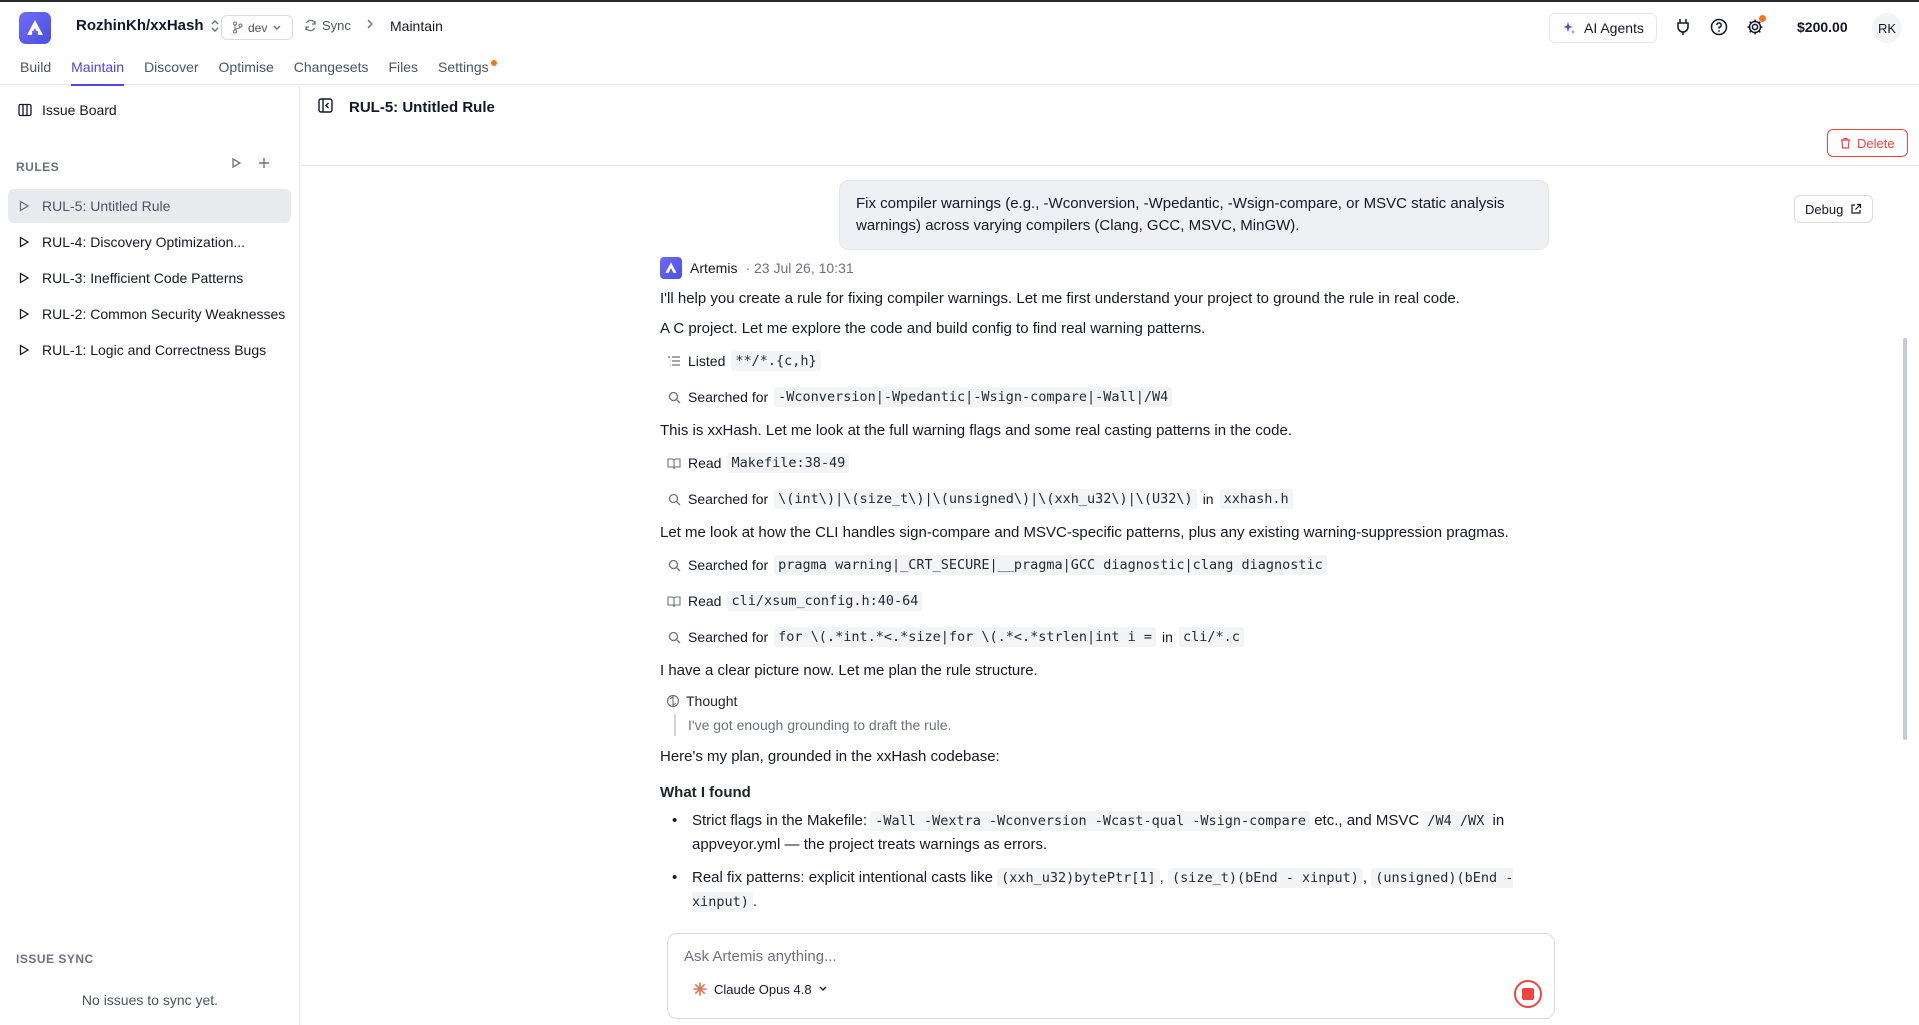 The height and width of the screenshot is (1025, 1919). I want to click on board-columns-icon, so click(25, 110).